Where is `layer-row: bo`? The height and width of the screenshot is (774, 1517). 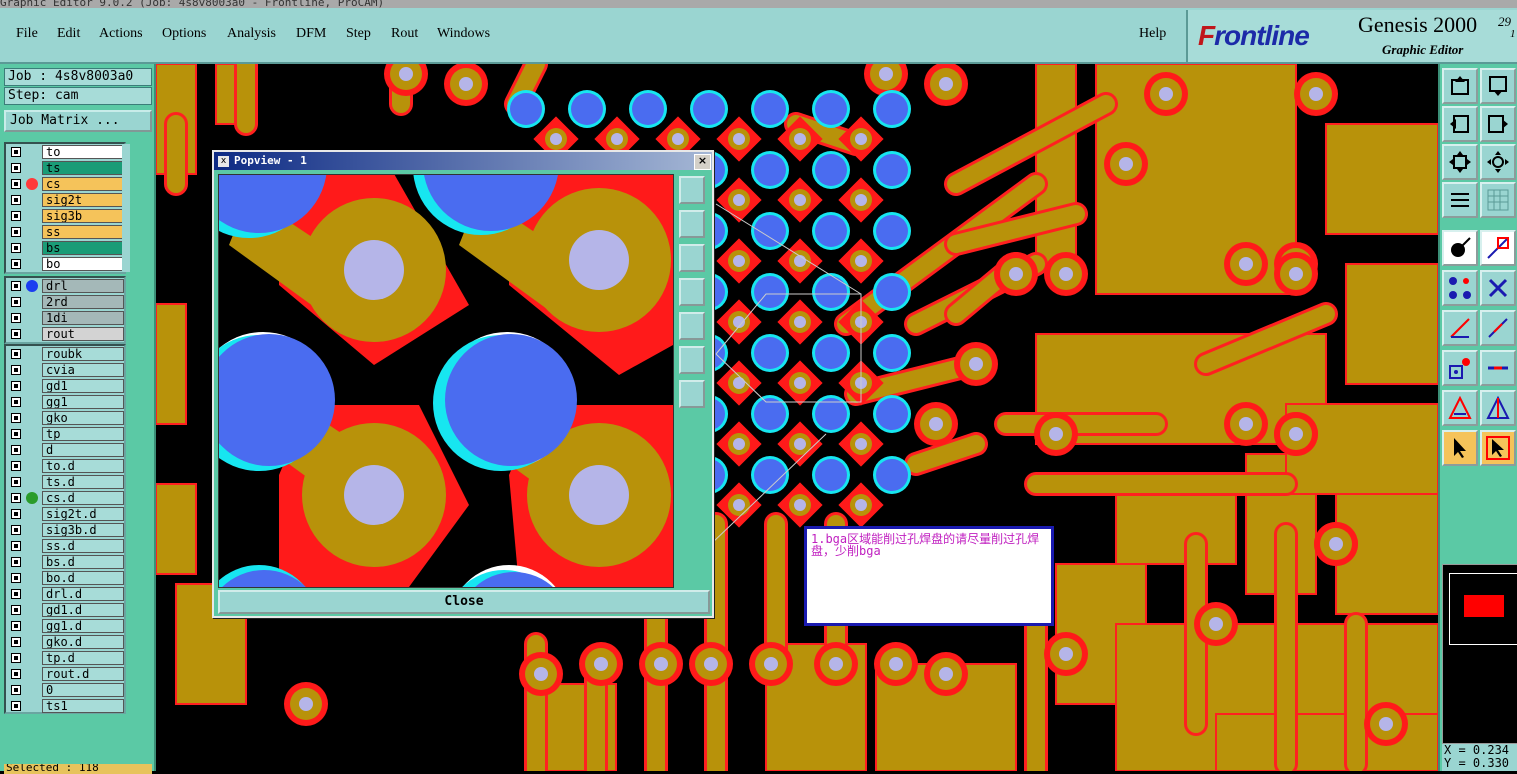 layer-row: bo is located at coordinates (65, 264).